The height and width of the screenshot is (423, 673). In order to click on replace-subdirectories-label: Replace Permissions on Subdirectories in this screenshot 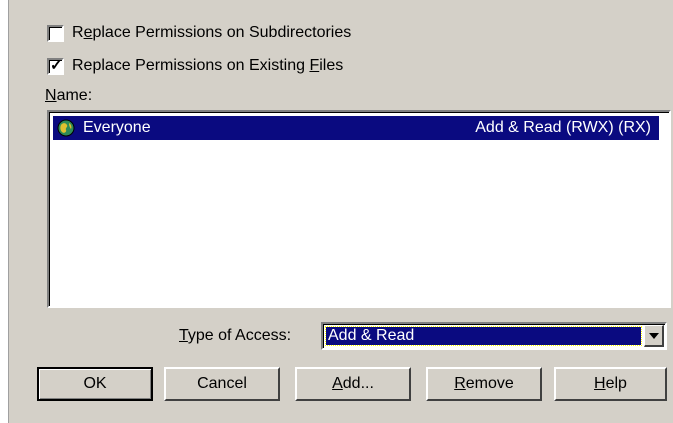, I will do `click(212, 32)`.